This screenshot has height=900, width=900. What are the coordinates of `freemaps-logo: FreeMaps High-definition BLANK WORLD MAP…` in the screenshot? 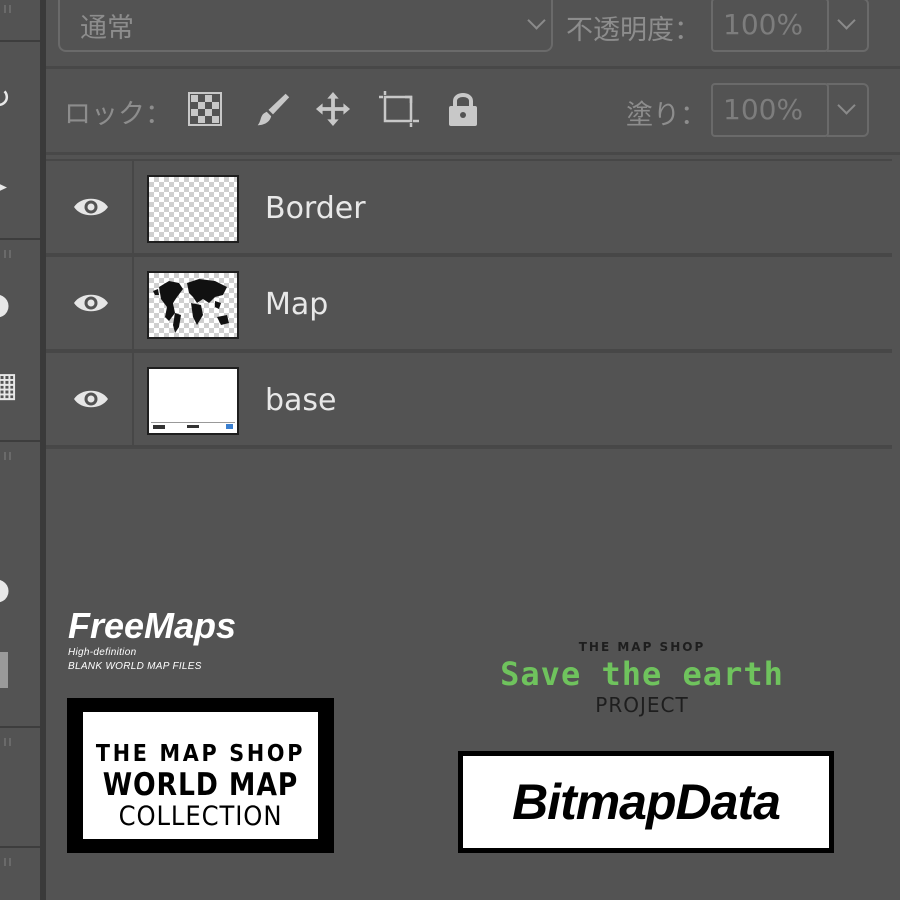 It's located at (152, 640).